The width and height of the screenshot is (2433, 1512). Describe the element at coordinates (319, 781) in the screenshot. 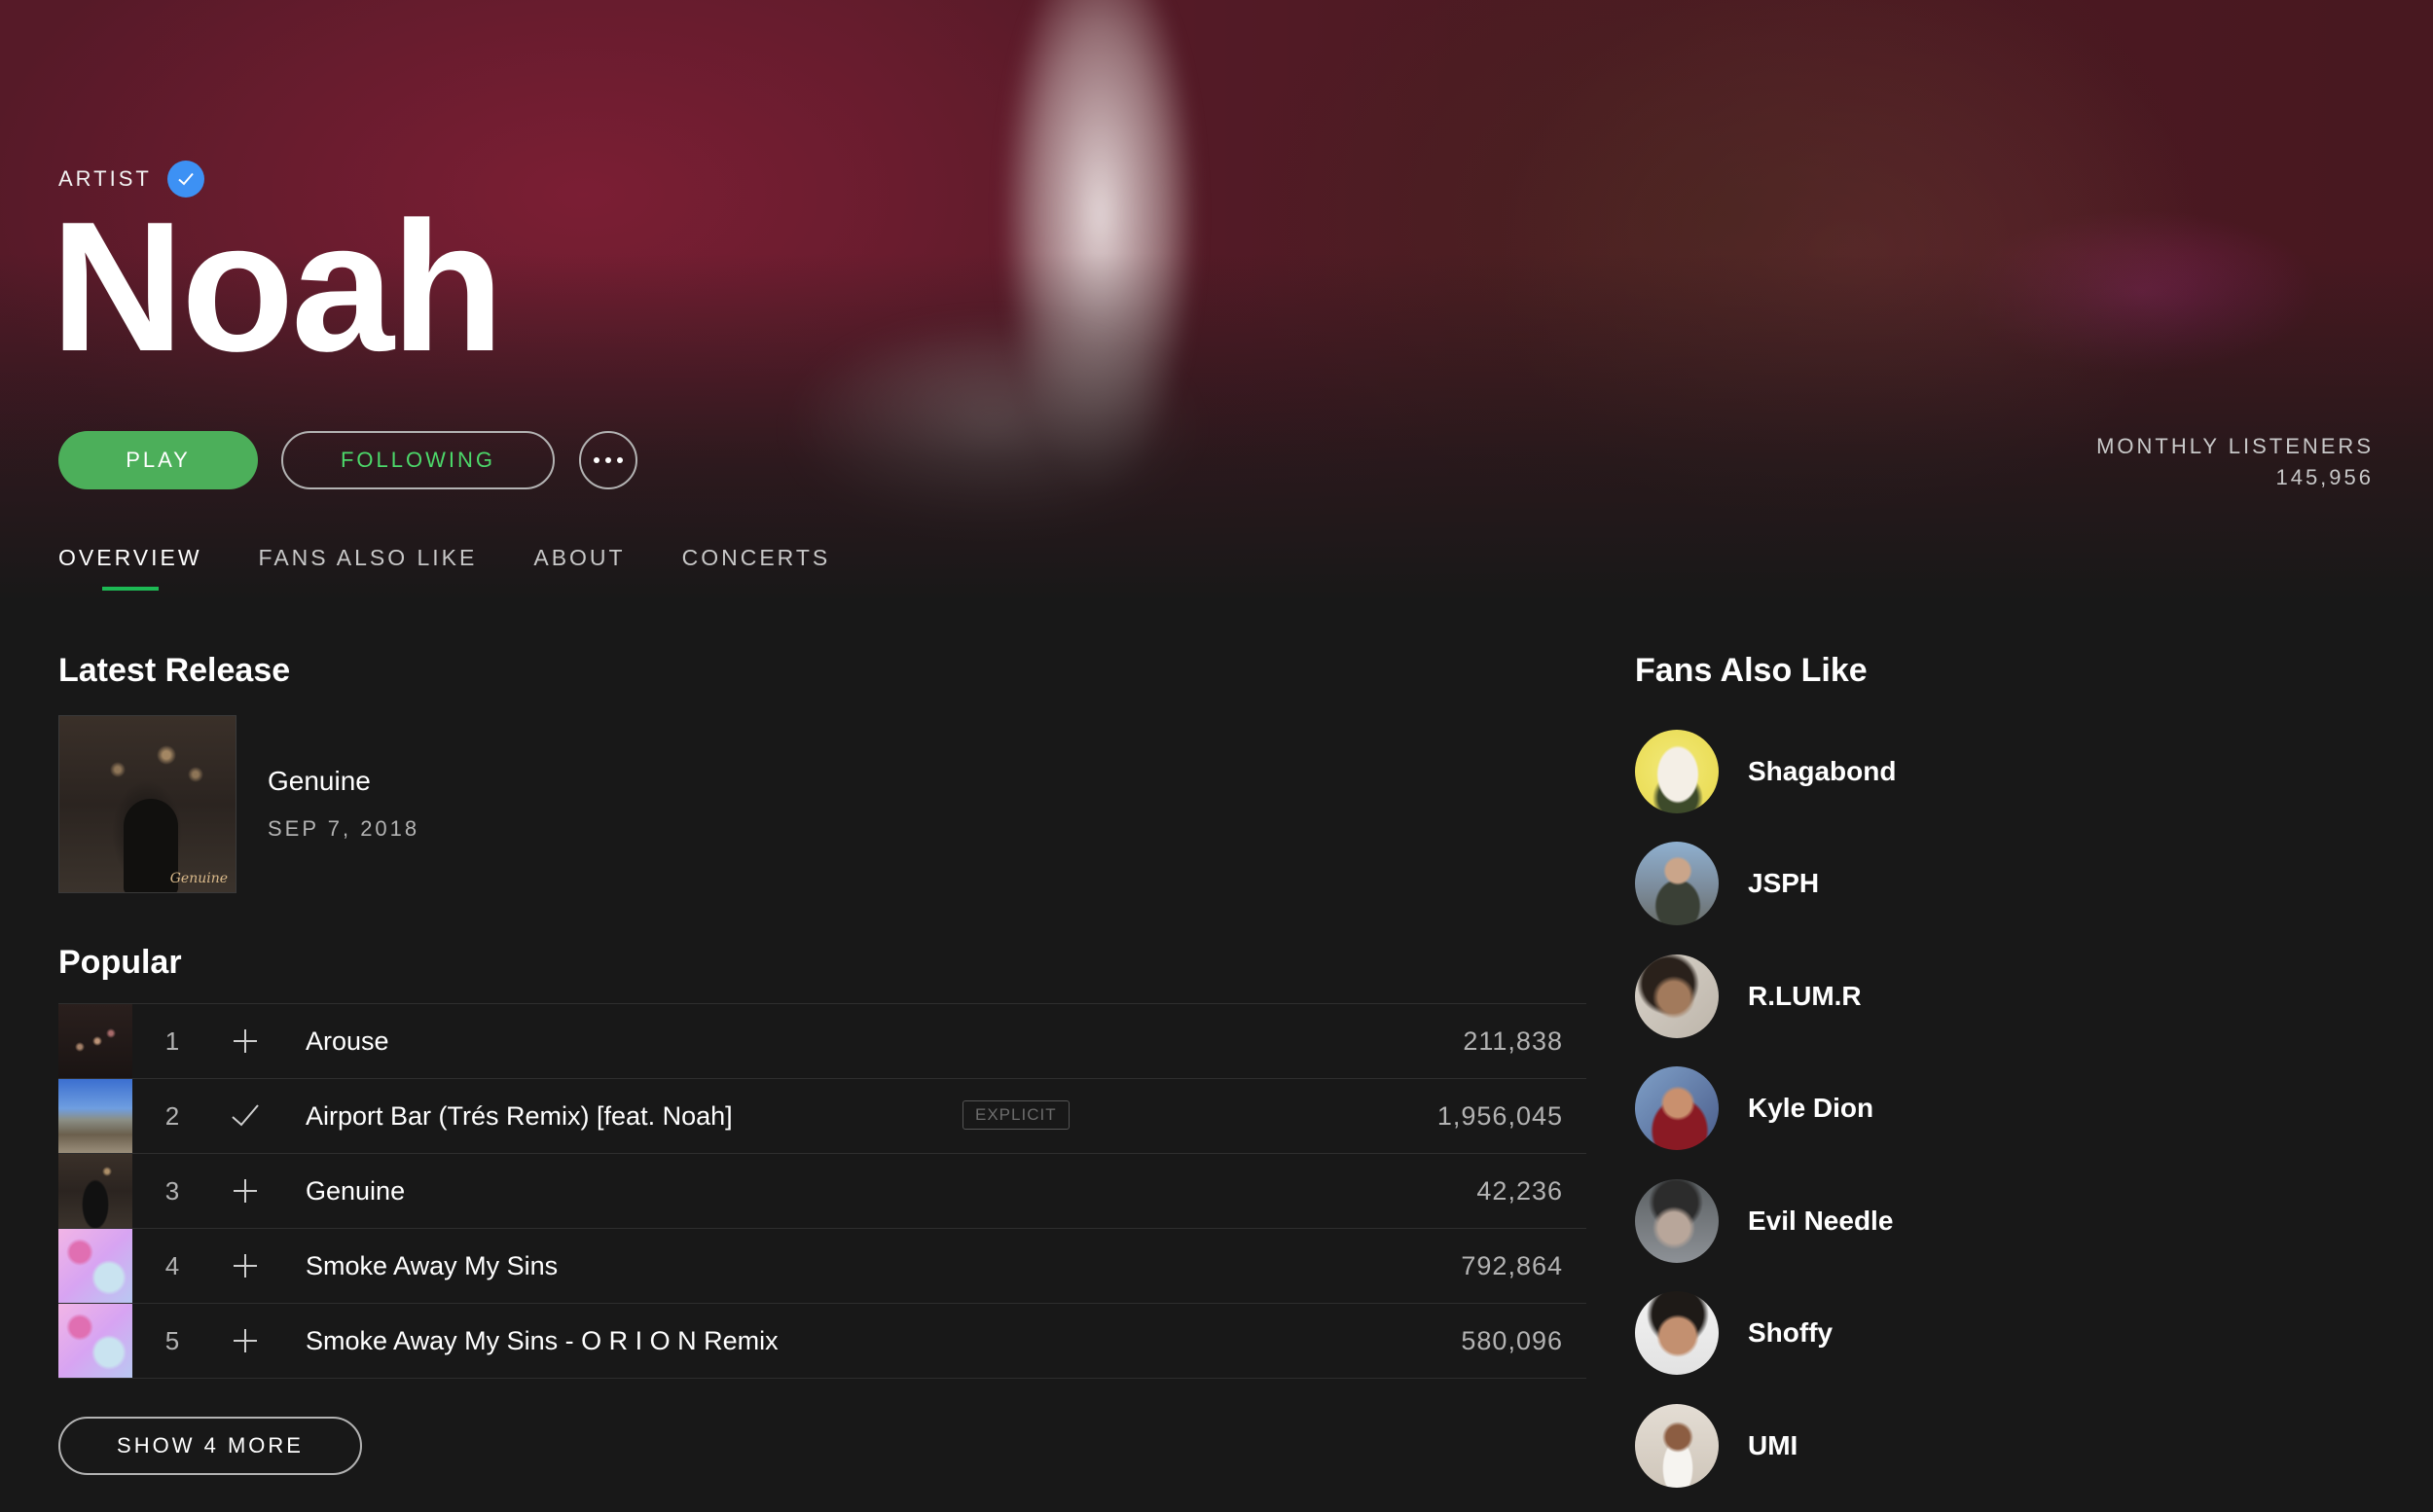

I see `latest-release-name: Genuine` at that location.